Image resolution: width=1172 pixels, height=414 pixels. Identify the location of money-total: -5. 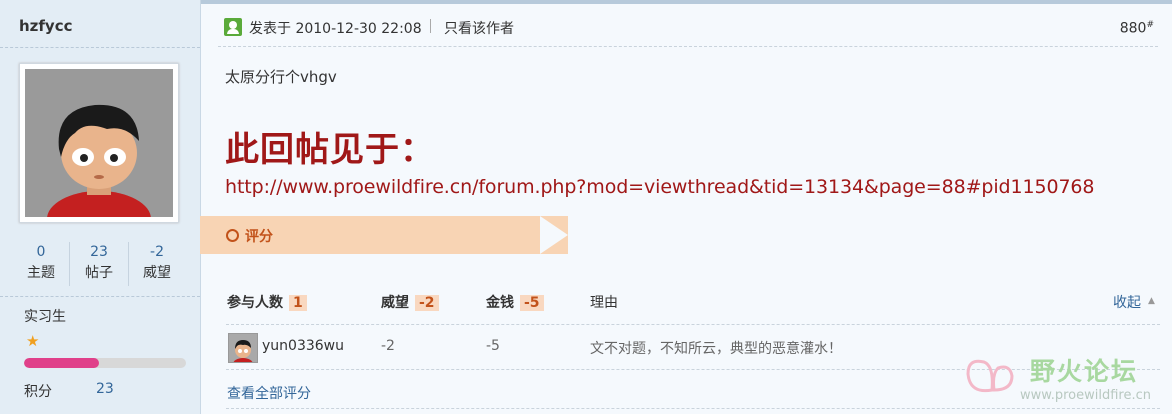
(532, 303).